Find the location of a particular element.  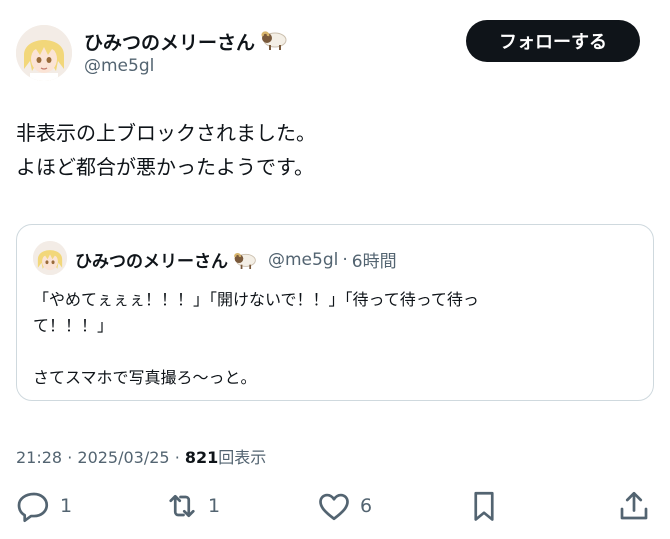

bookmark-icon is located at coordinates (484, 506).